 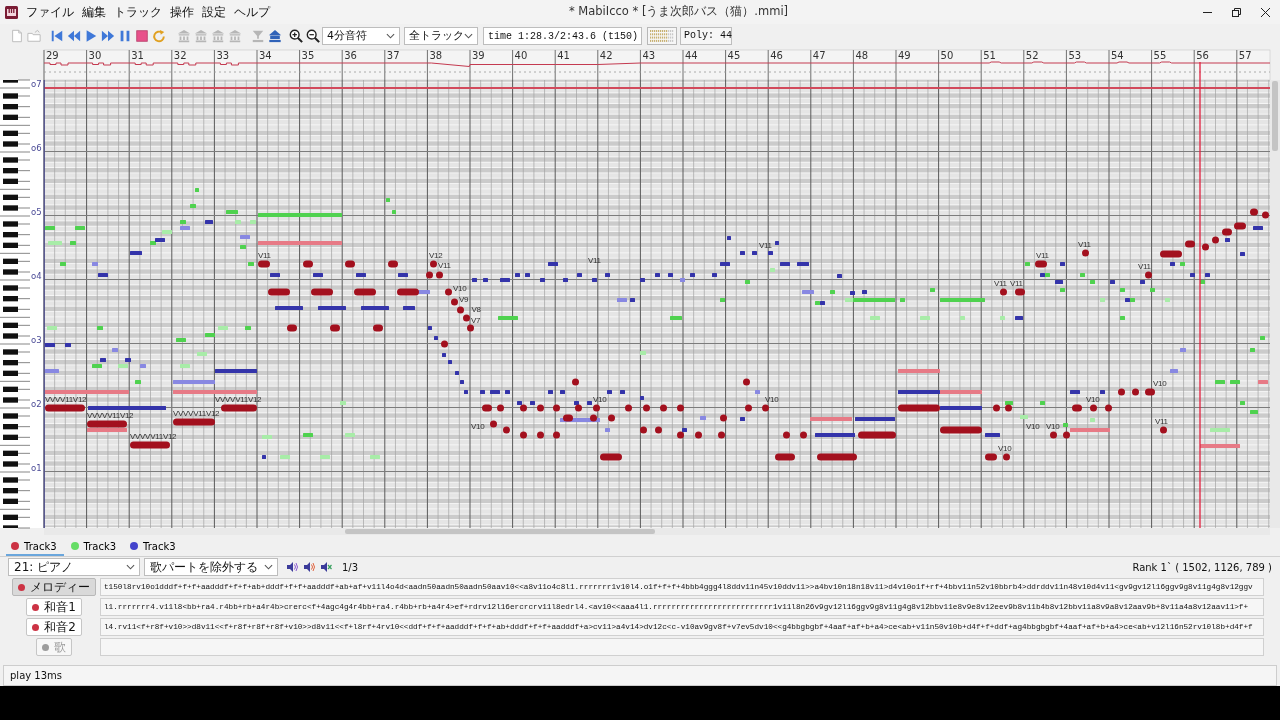 I want to click on measure-number: 48, so click(x=862, y=55).